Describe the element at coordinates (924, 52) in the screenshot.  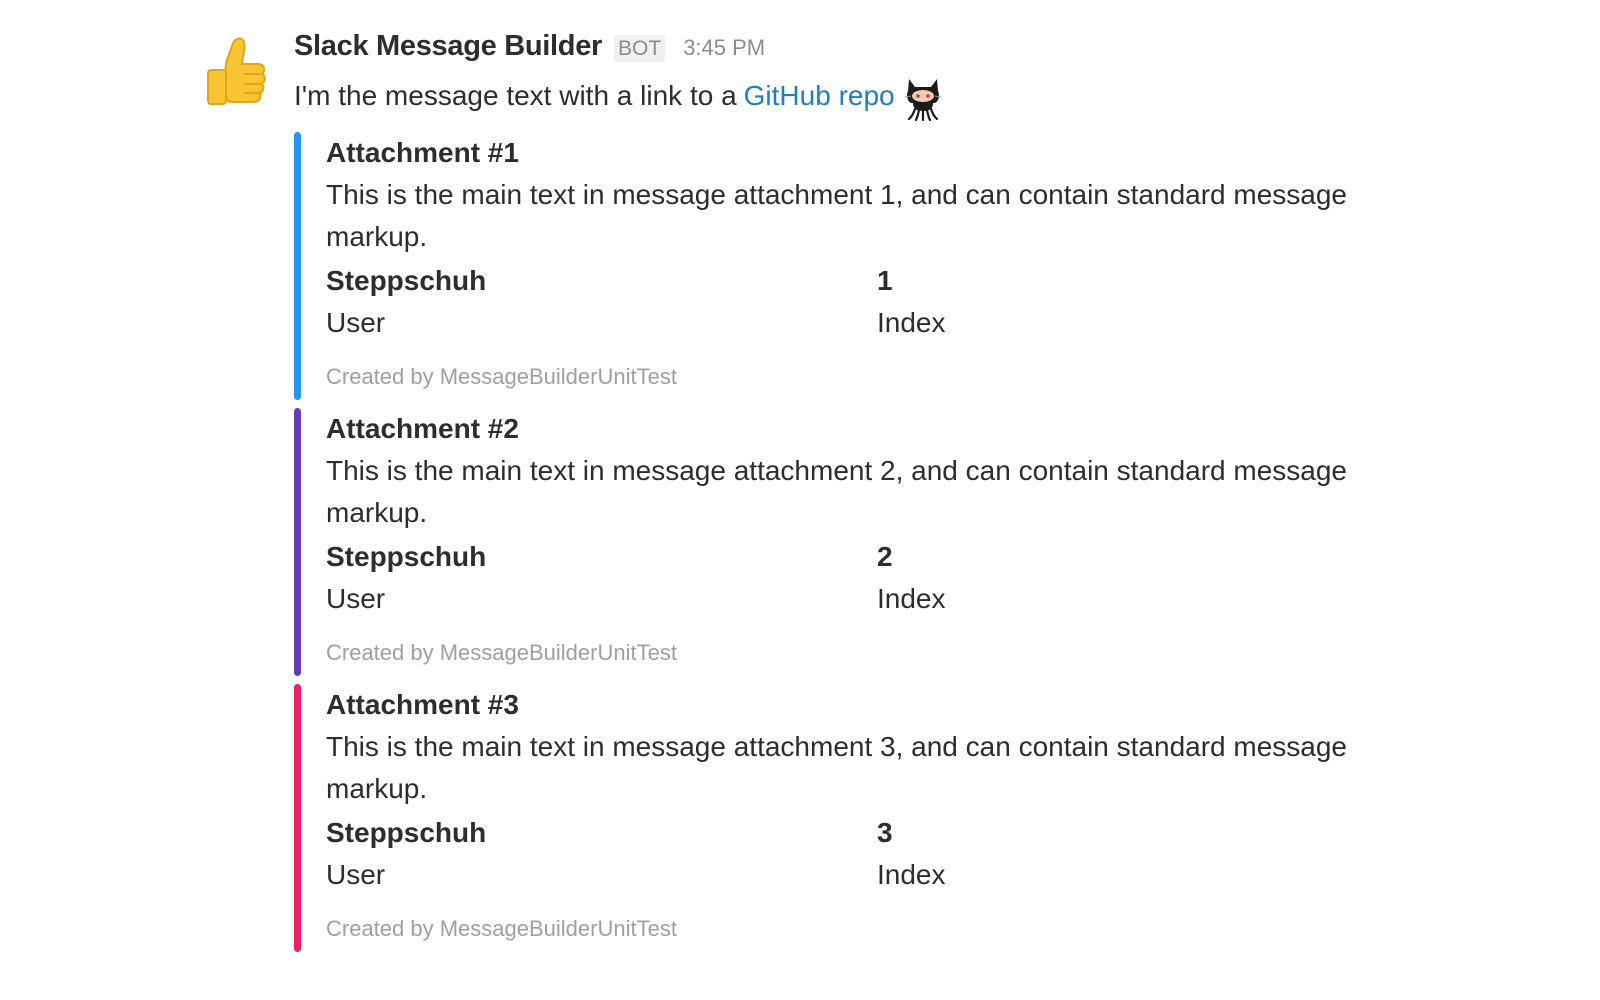
I see `message-header: Slack Message Builder BOT 3:45 PM` at that location.